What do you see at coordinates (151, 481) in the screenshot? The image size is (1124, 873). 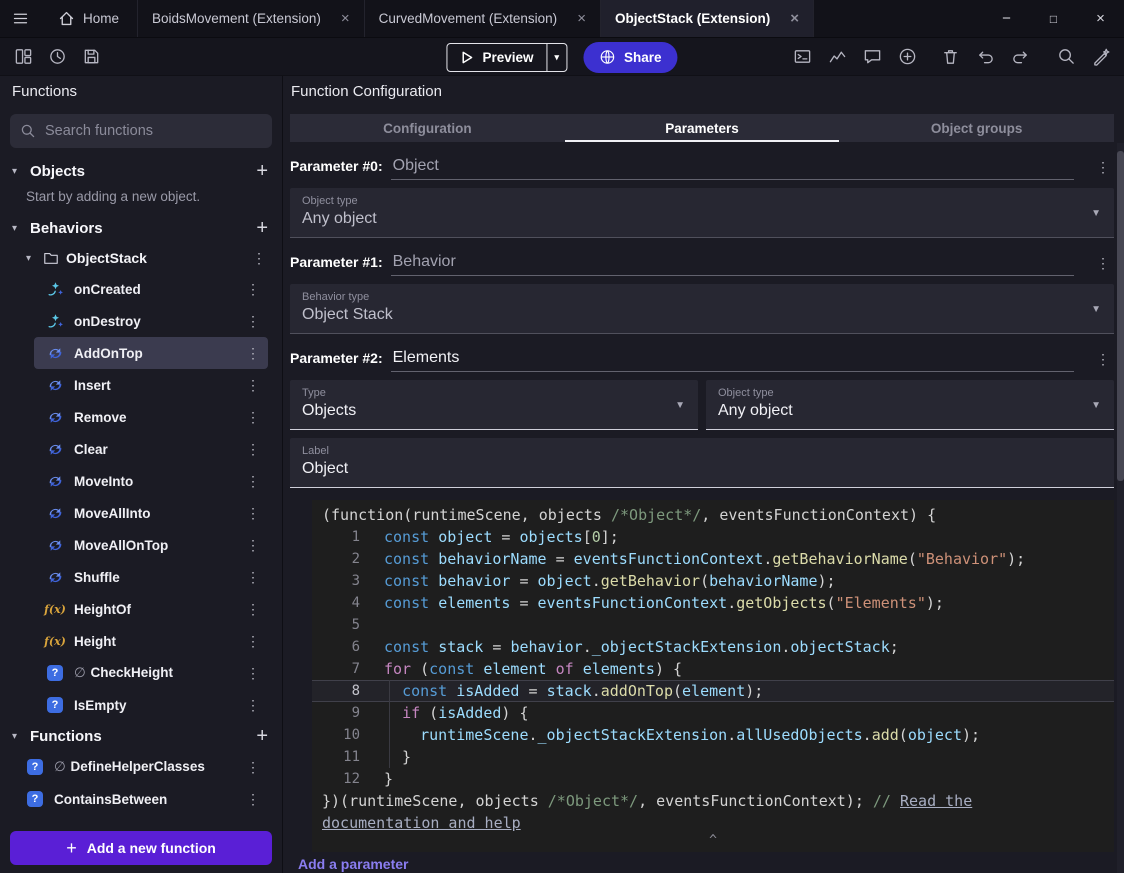 I see `sidebar-function-item: MoveInto ⋮` at bounding box center [151, 481].